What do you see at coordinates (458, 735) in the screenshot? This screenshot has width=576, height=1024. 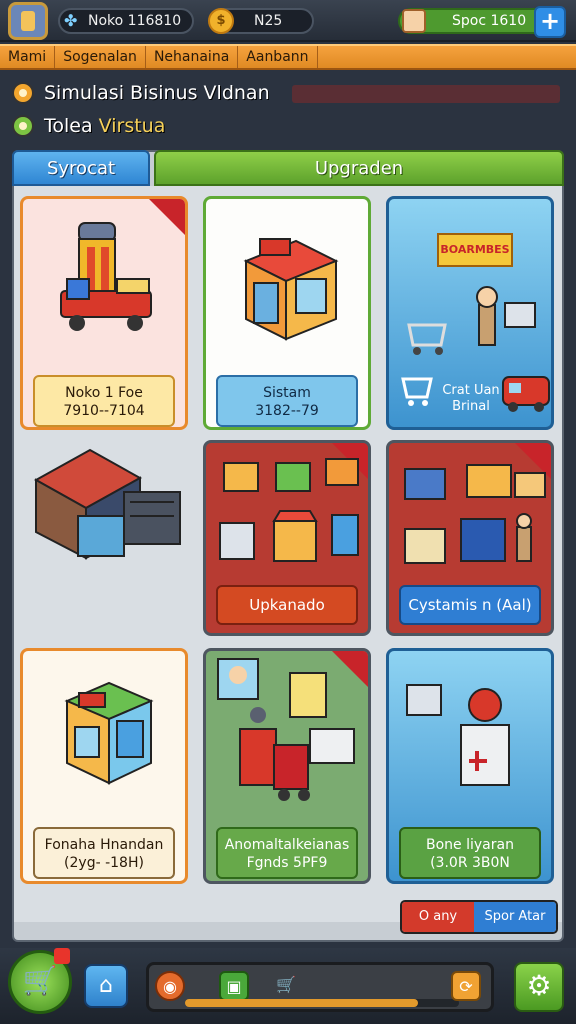 I see `robot-cashier-icon` at bounding box center [458, 735].